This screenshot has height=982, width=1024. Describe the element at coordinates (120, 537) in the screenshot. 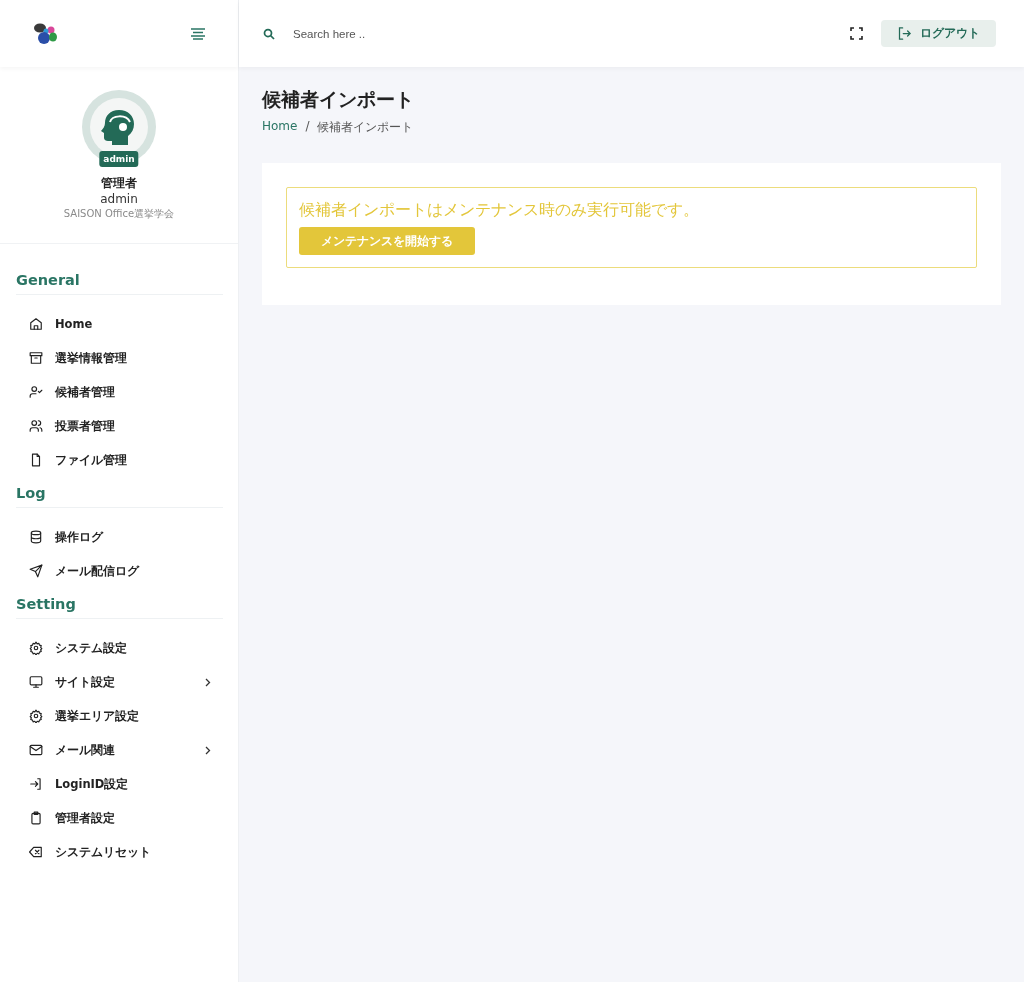

I see `sidebar-item: 操作ログ` at that location.